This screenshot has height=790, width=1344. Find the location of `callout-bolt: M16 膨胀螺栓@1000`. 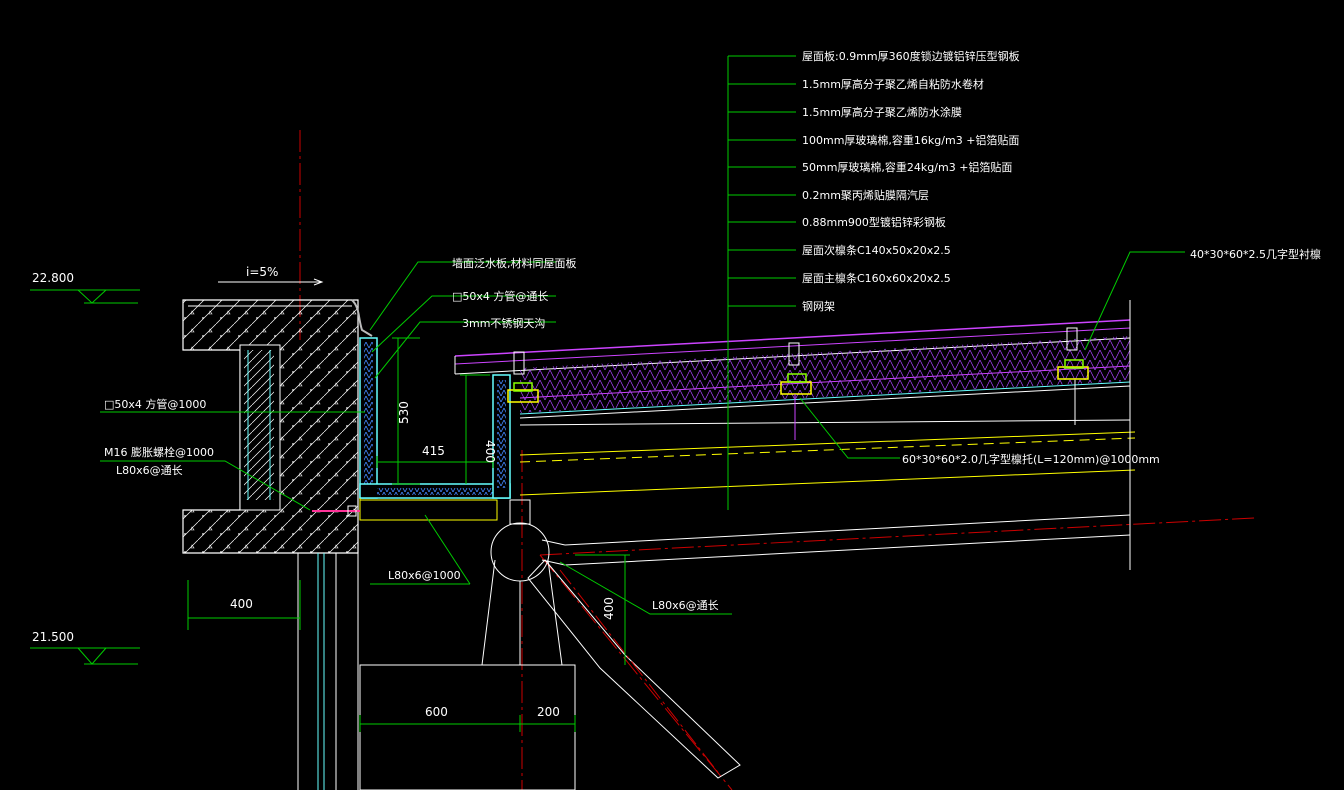

callout-bolt: M16 膨胀螺栓@1000 is located at coordinates (159, 452).